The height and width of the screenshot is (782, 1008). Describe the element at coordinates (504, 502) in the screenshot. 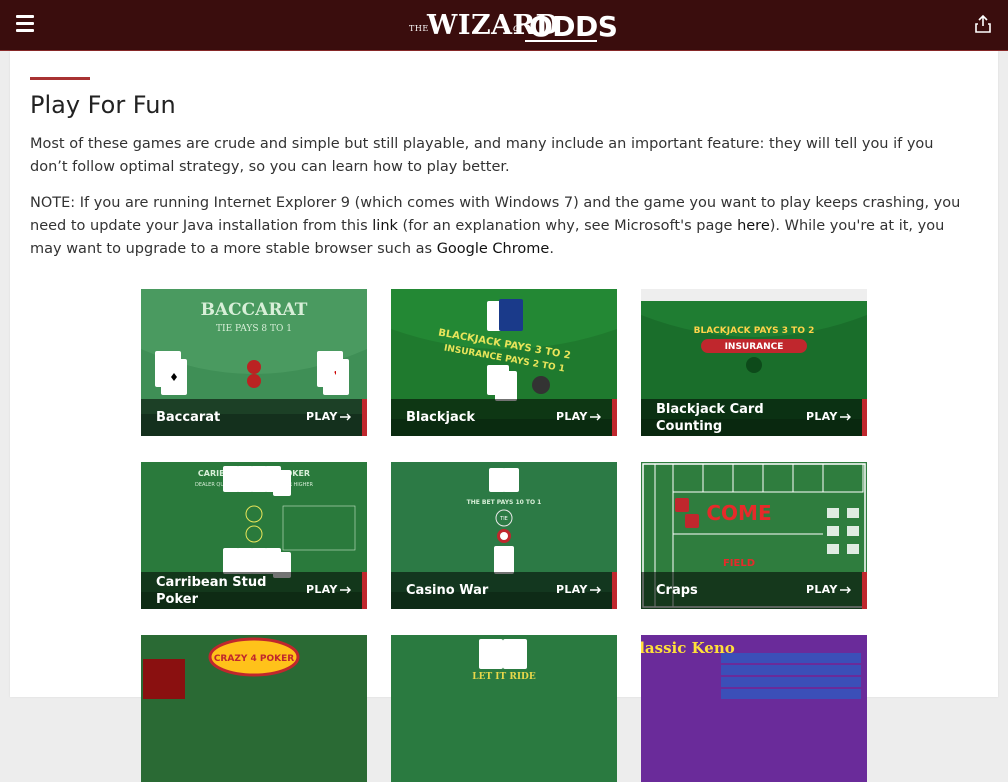

I see `casino-war-art-title: THE BET PAYS 10 TO 1` at that location.